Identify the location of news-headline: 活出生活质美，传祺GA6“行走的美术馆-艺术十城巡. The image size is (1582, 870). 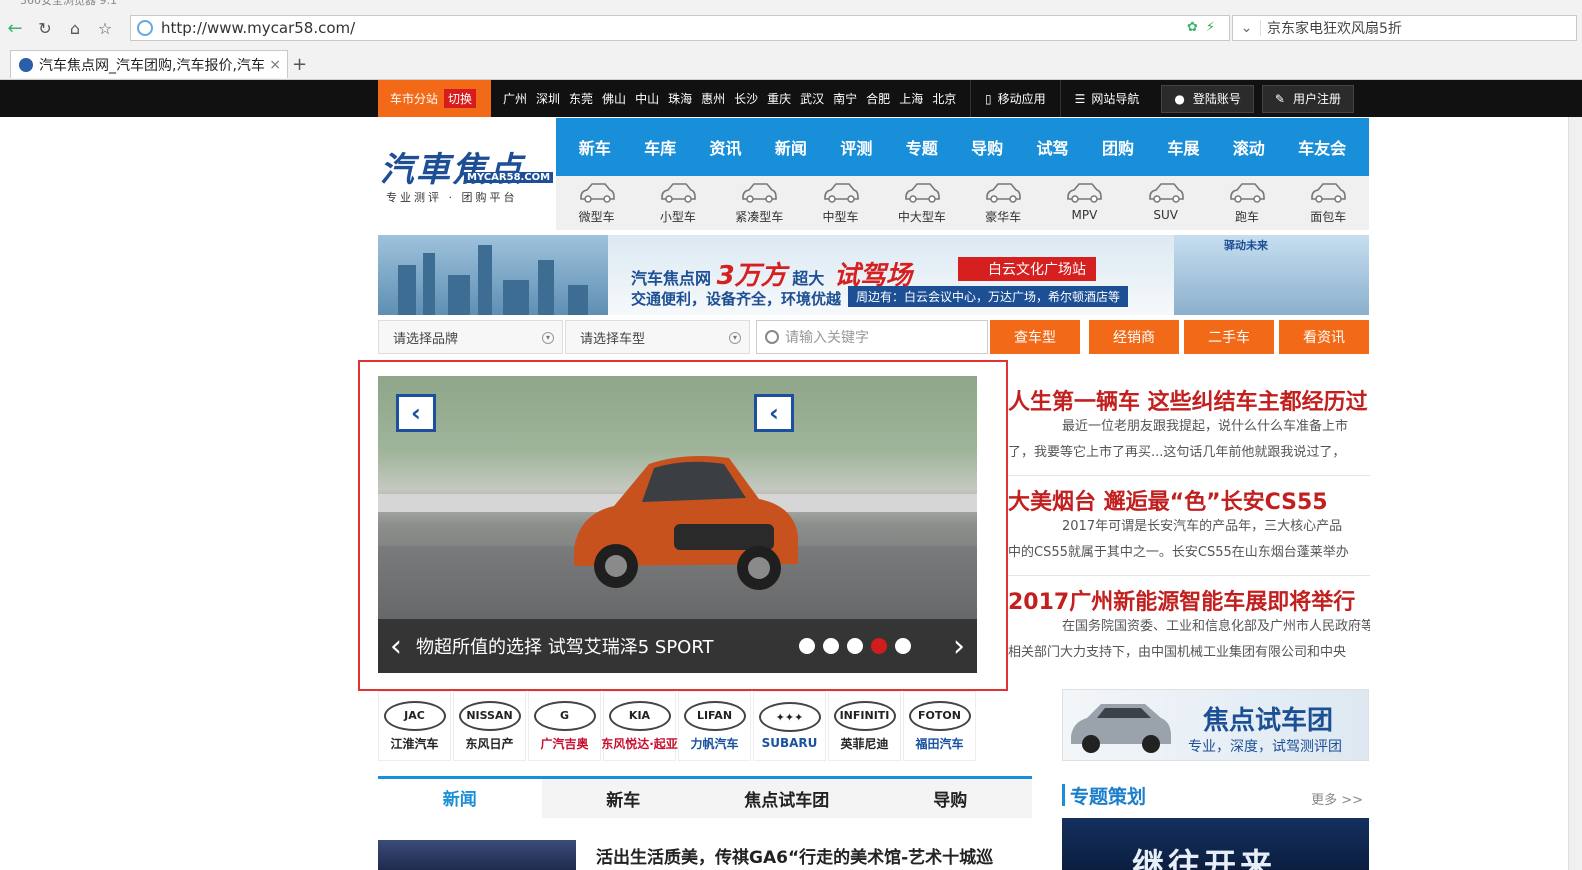
(794, 855).